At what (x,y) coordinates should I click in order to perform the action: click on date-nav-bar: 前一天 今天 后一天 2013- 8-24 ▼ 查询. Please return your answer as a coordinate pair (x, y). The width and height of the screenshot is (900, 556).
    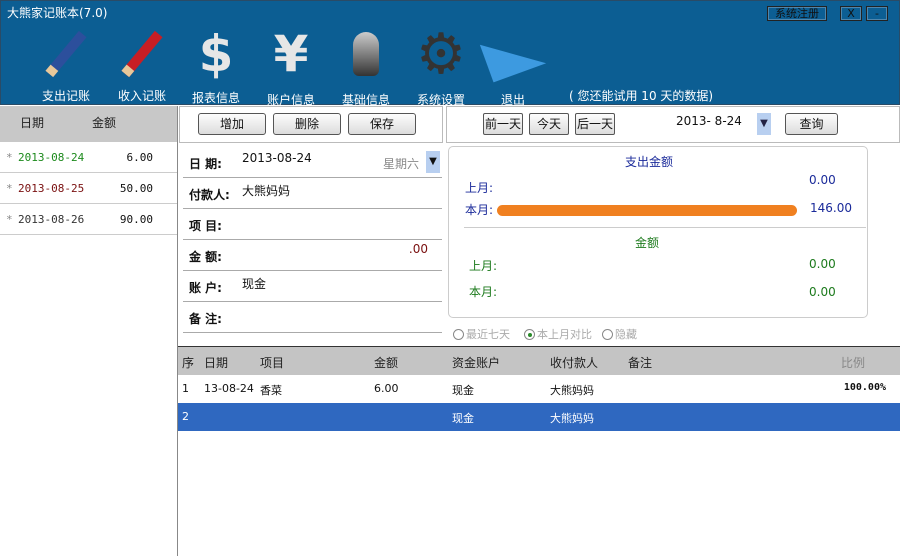
    Looking at the image, I should click on (673, 124).